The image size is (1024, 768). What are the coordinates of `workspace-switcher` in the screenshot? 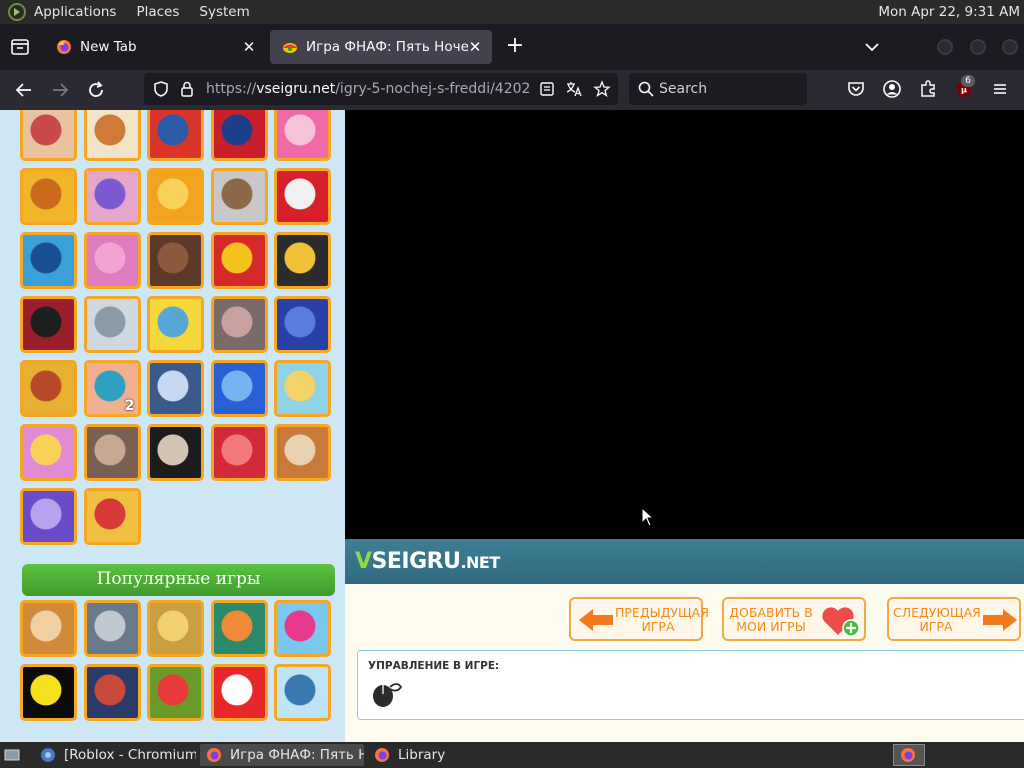 It's located at (909, 755).